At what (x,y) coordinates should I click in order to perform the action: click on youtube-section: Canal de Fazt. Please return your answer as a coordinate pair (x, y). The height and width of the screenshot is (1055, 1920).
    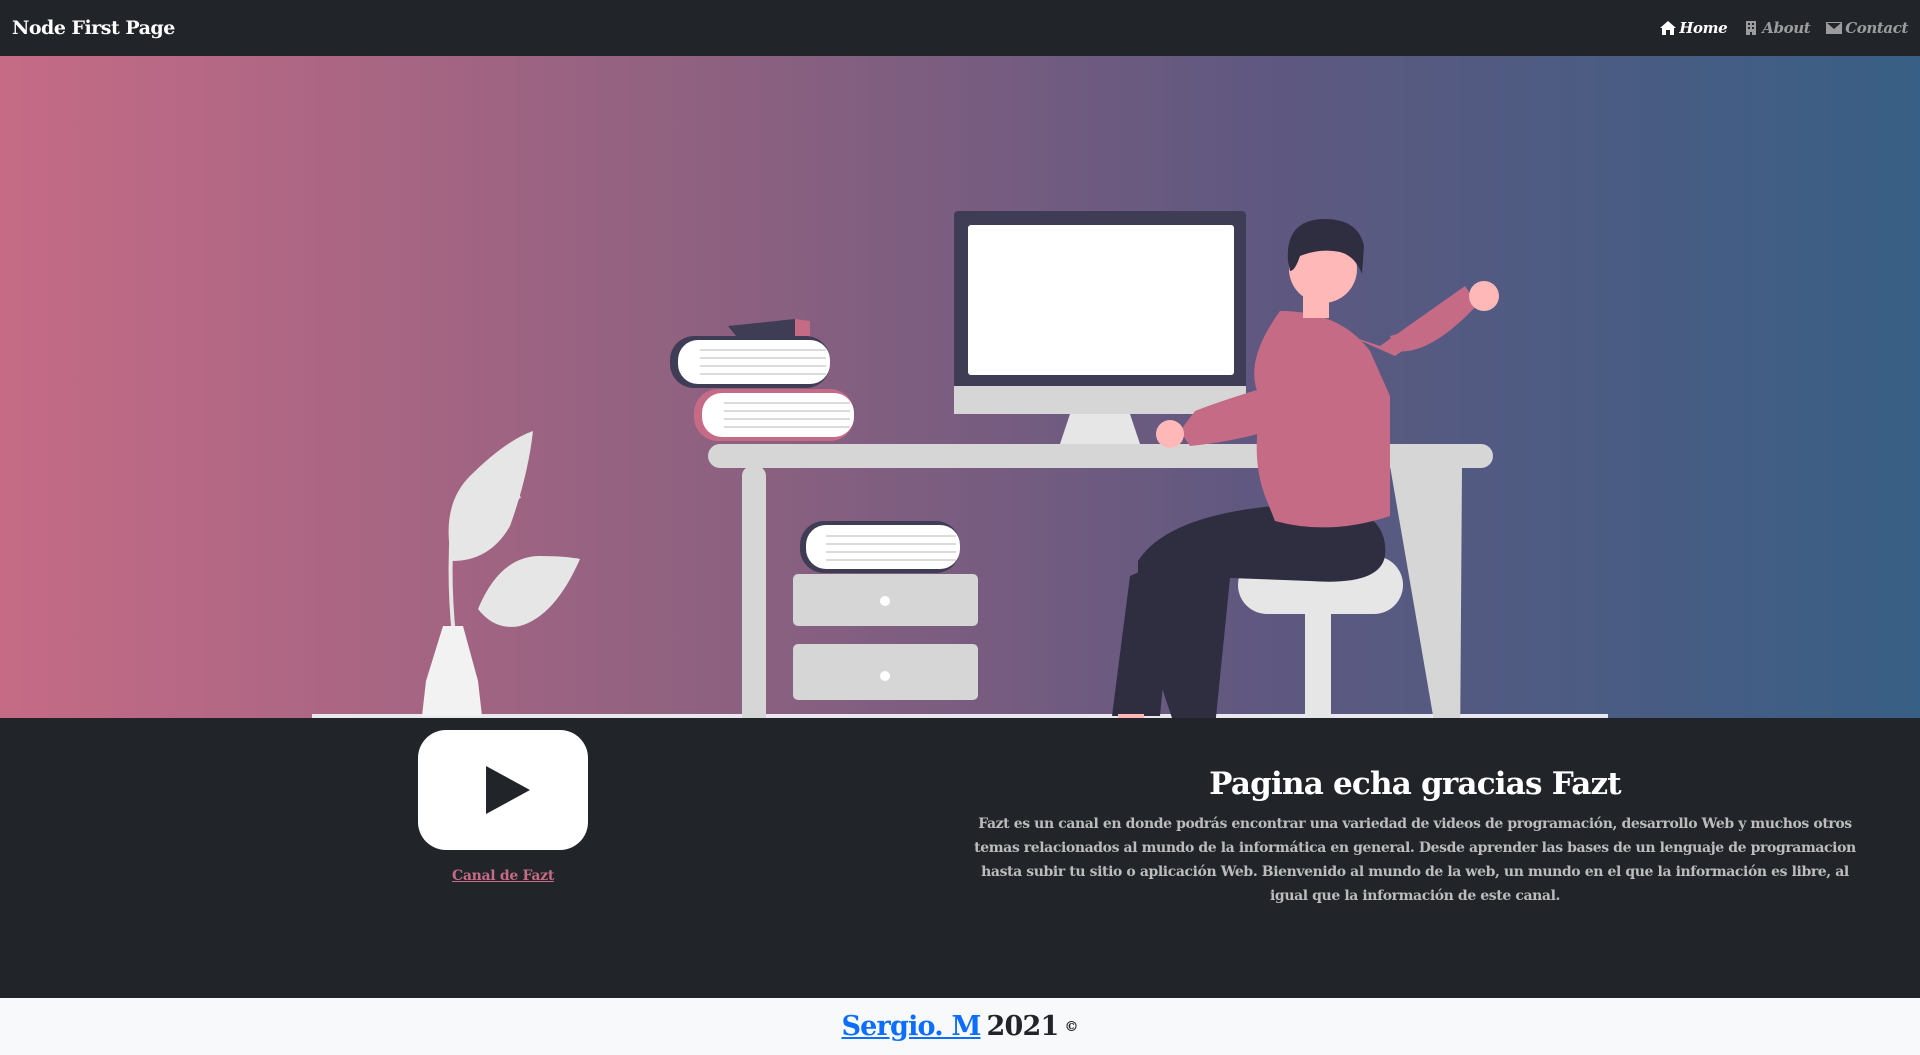
    Looking at the image, I should click on (503, 807).